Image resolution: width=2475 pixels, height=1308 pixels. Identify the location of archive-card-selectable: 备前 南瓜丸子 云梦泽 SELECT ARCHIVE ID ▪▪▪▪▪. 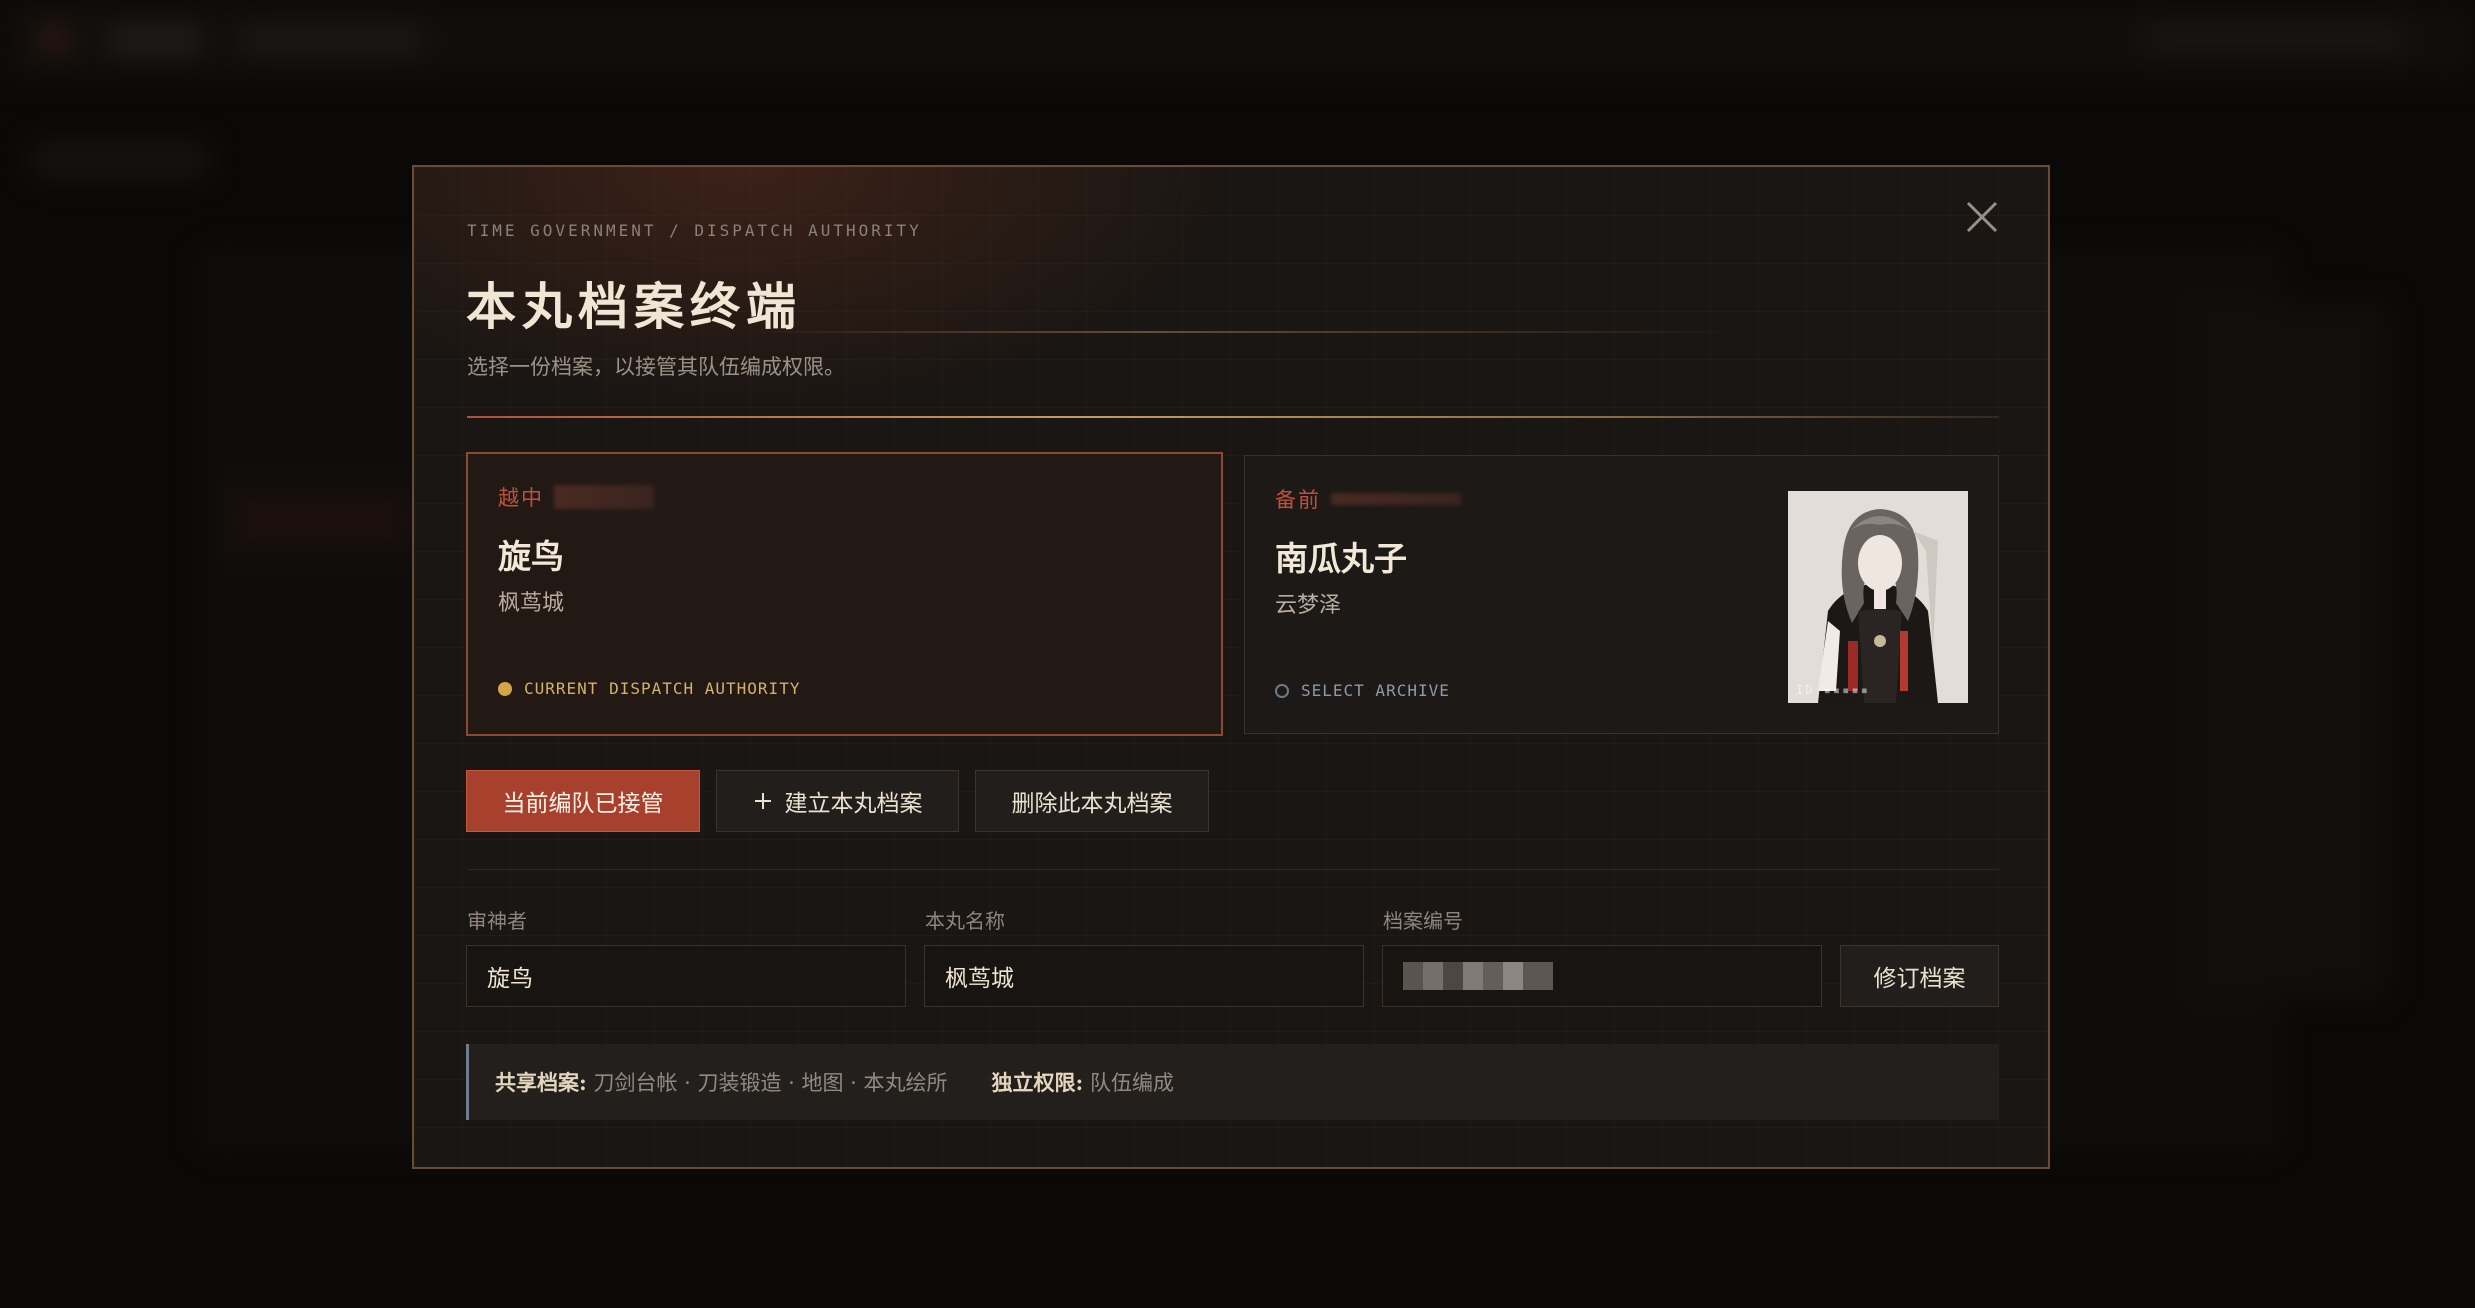
(1621, 594).